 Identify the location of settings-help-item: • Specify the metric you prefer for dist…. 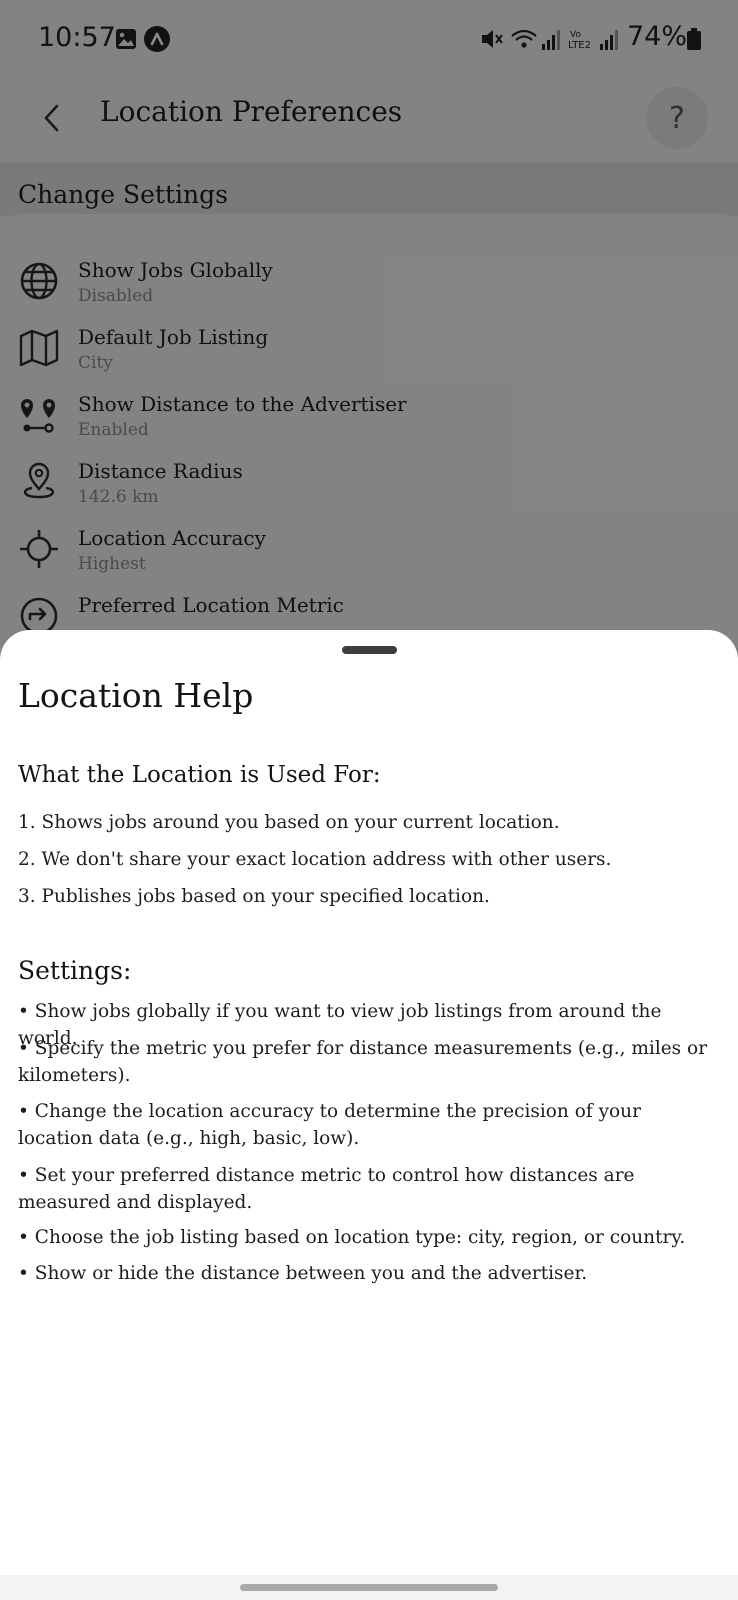
(363, 1062).